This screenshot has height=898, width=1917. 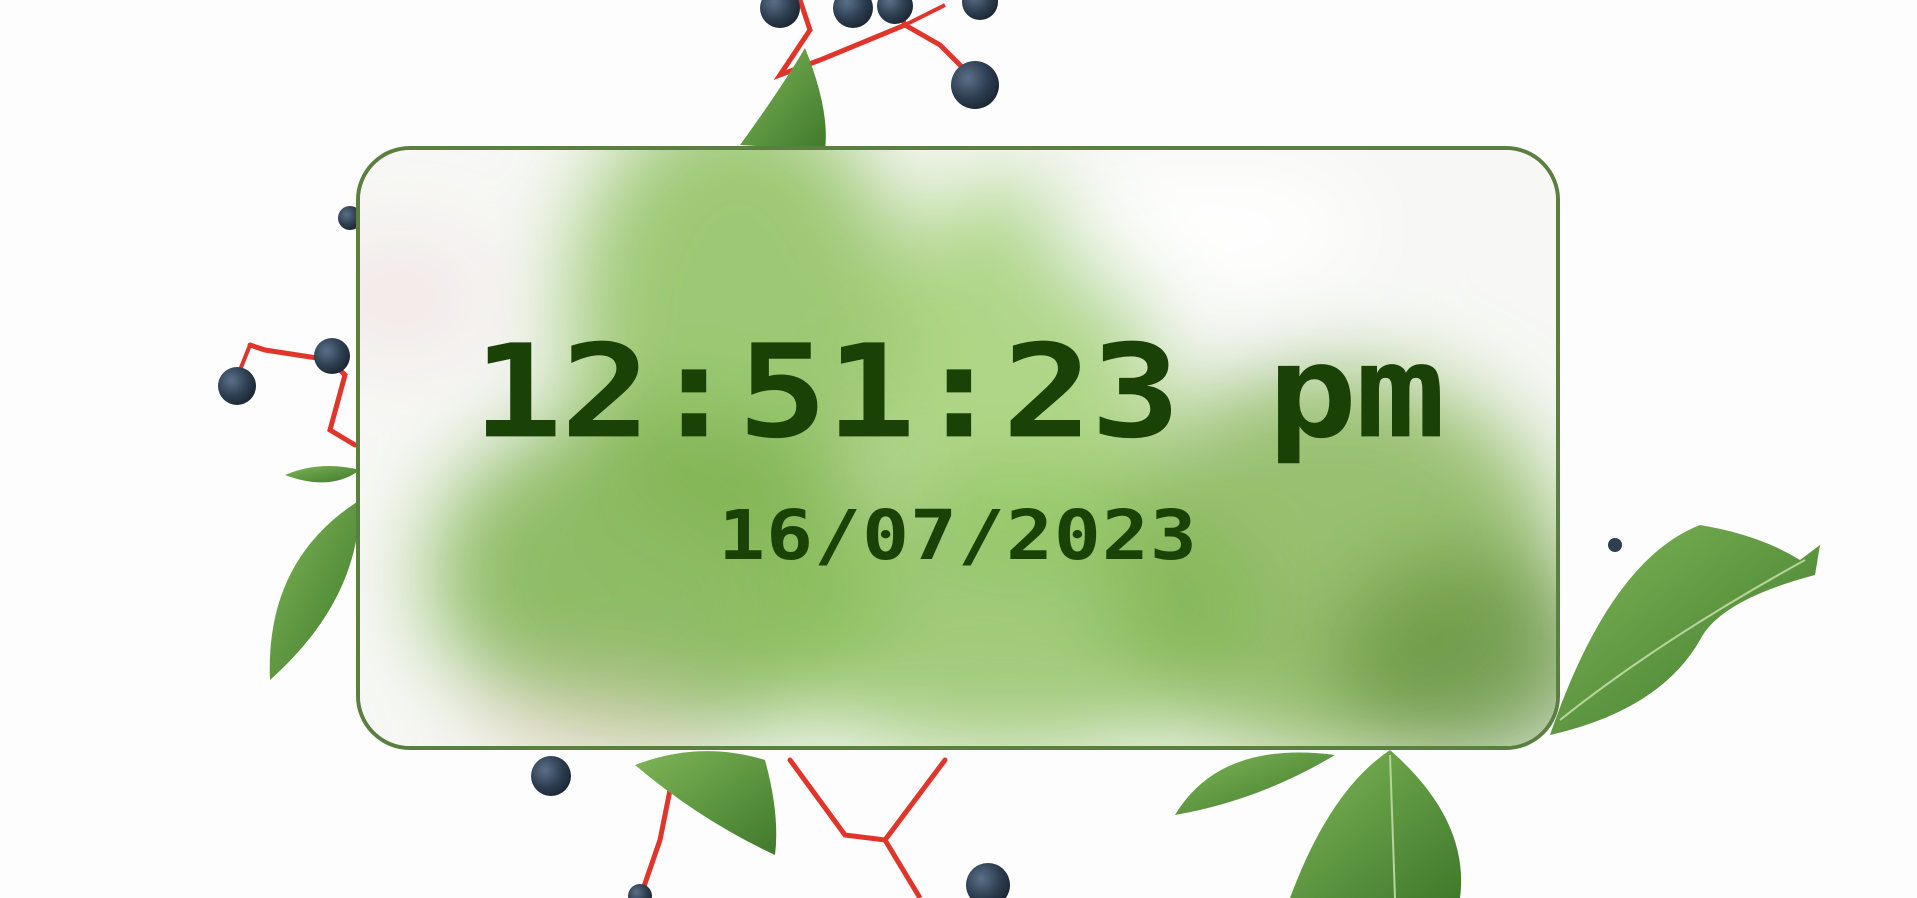 I want to click on left-vine-cluster, so click(x=290, y=443).